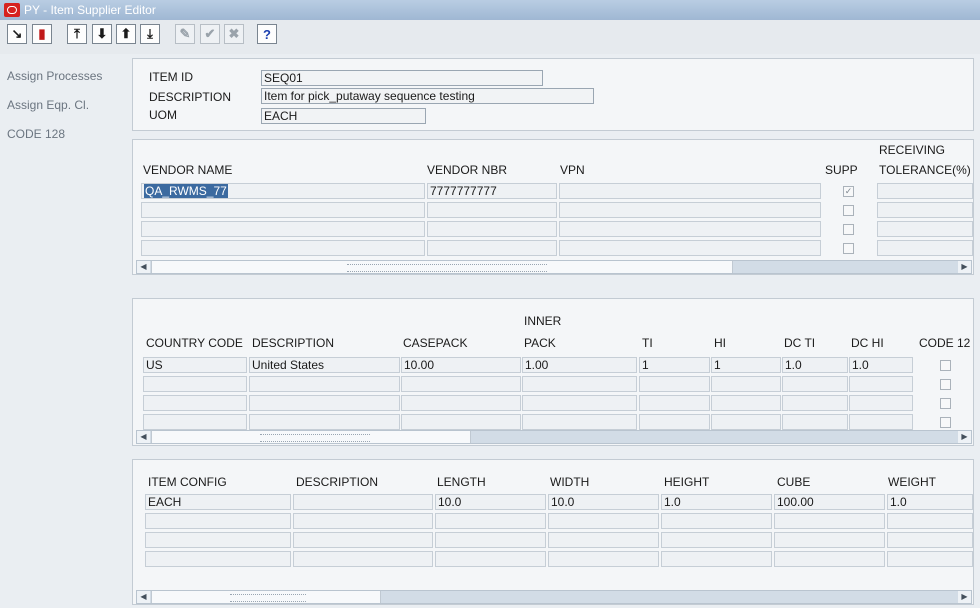  I want to click on first-record-button: ⤒, so click(77, 34).